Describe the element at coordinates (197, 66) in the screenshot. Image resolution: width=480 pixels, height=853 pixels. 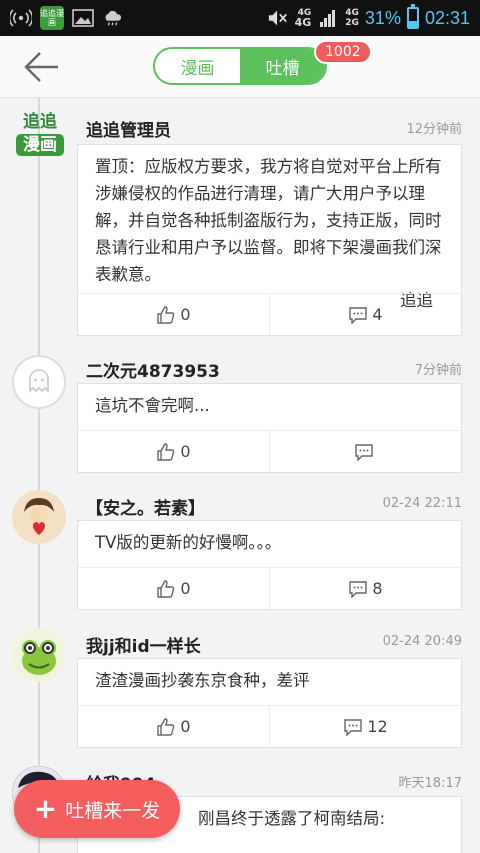
I see `tab-manga: 漫画` at that location.